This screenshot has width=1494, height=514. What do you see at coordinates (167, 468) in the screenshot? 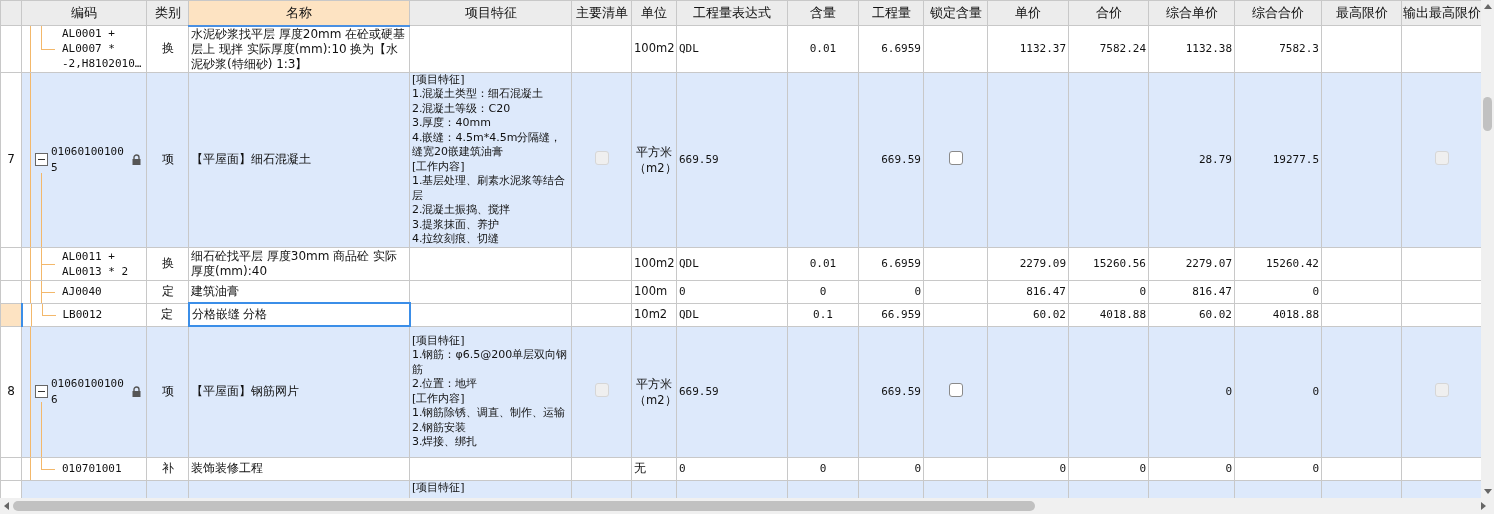
I see `table-cell: 补` at bounding box center [167, 468].